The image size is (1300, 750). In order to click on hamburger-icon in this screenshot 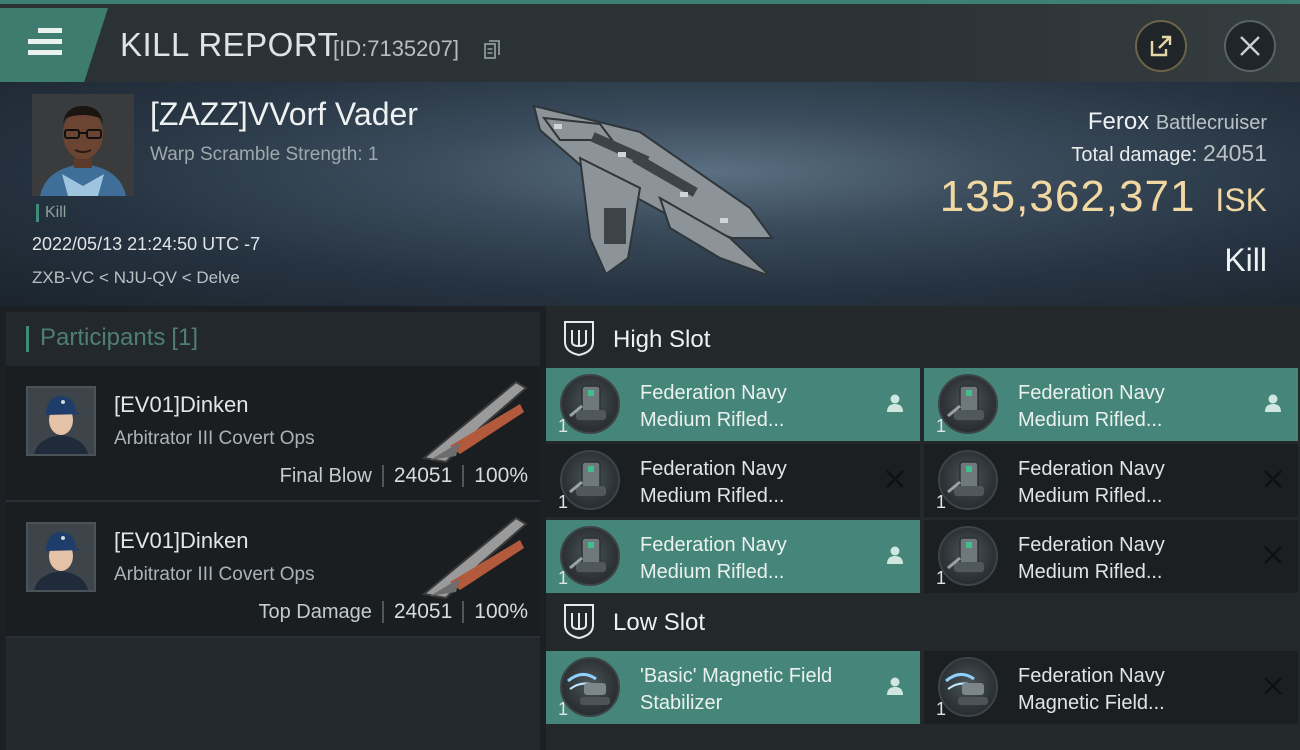, I will do `click(45, 42)`.